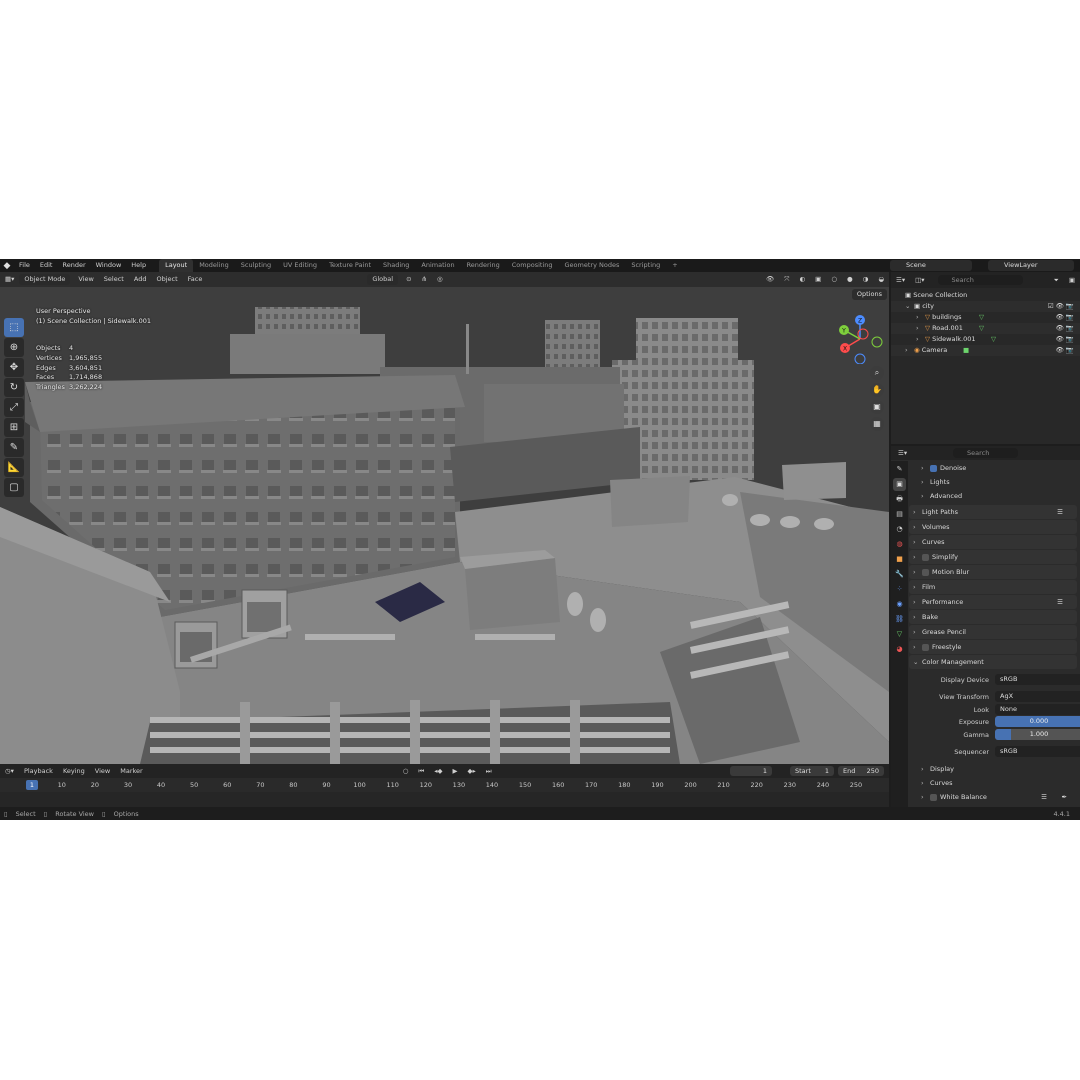 This screenshot has width=1080, height=1080. I want to click on rotate-tool-icon: ↻, so click(14, 387).